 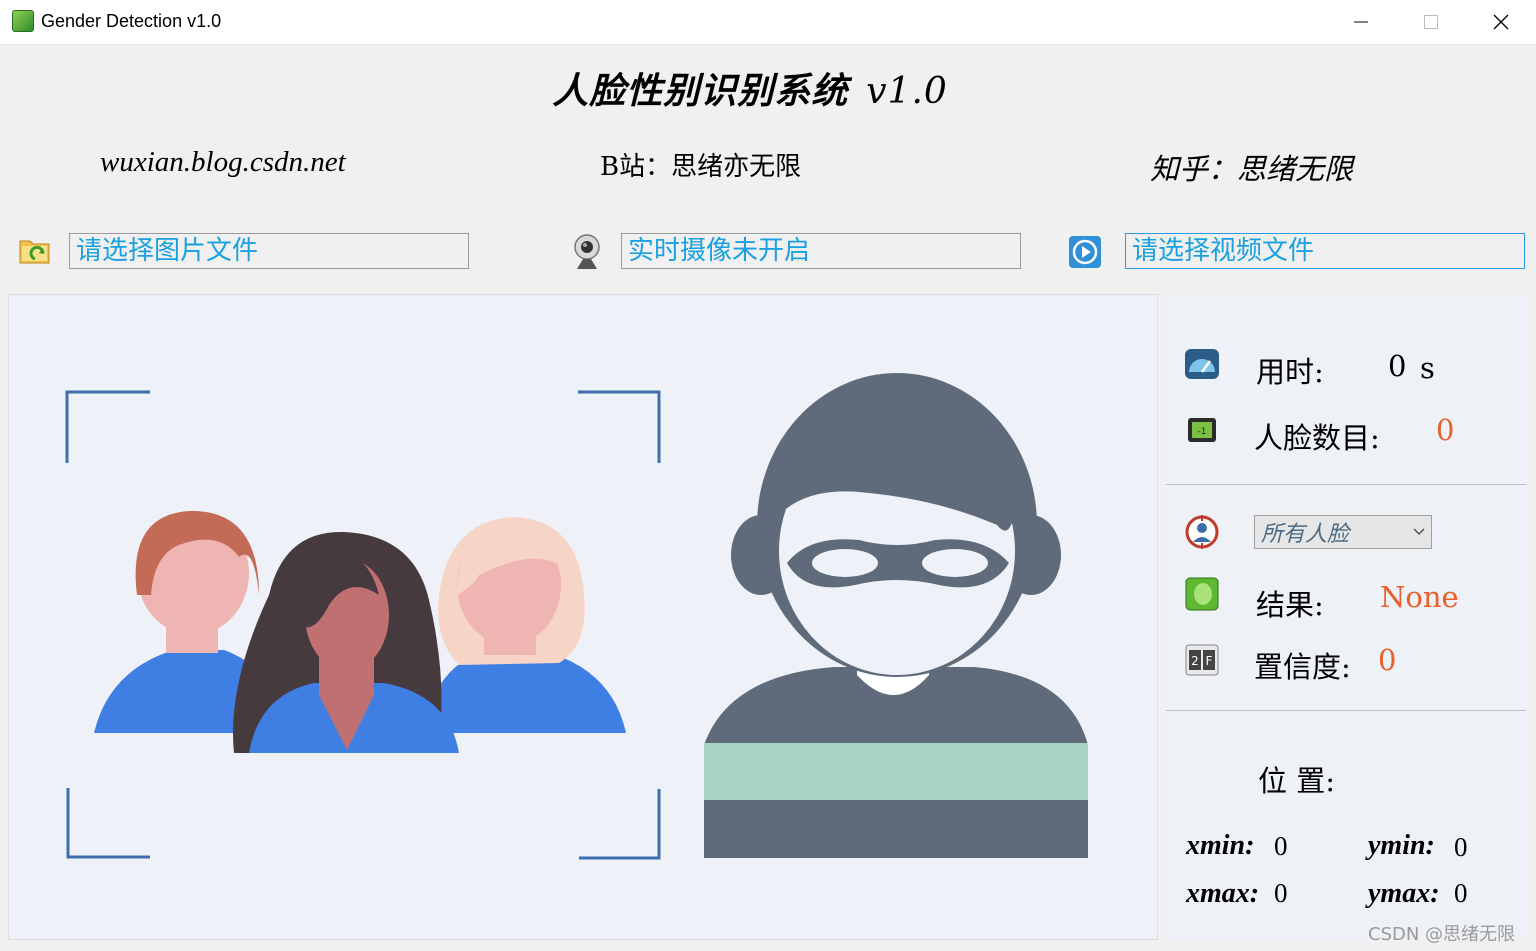 I want to click on blog-link: wuxian.blog.csdn.net, so click(x=223, y=162).